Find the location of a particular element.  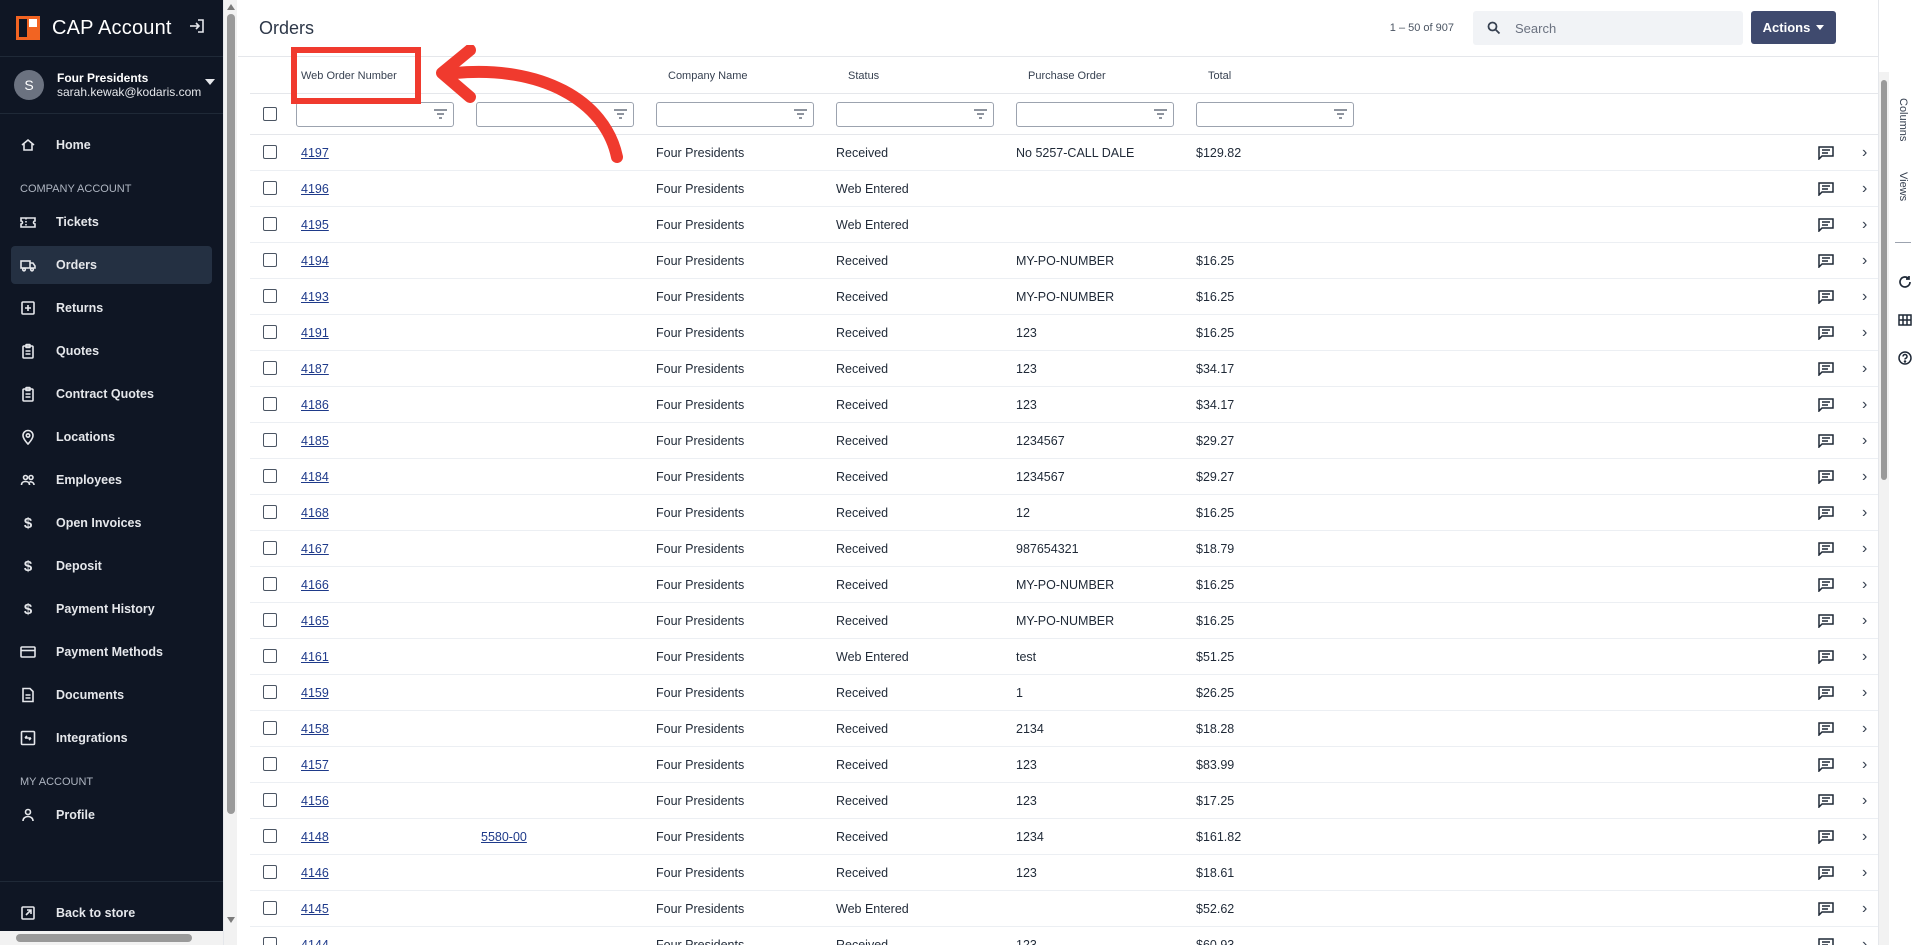

table-row: 4159 Four Presidents Received 1 $26.25 › is located at coordinates (1064, 693).